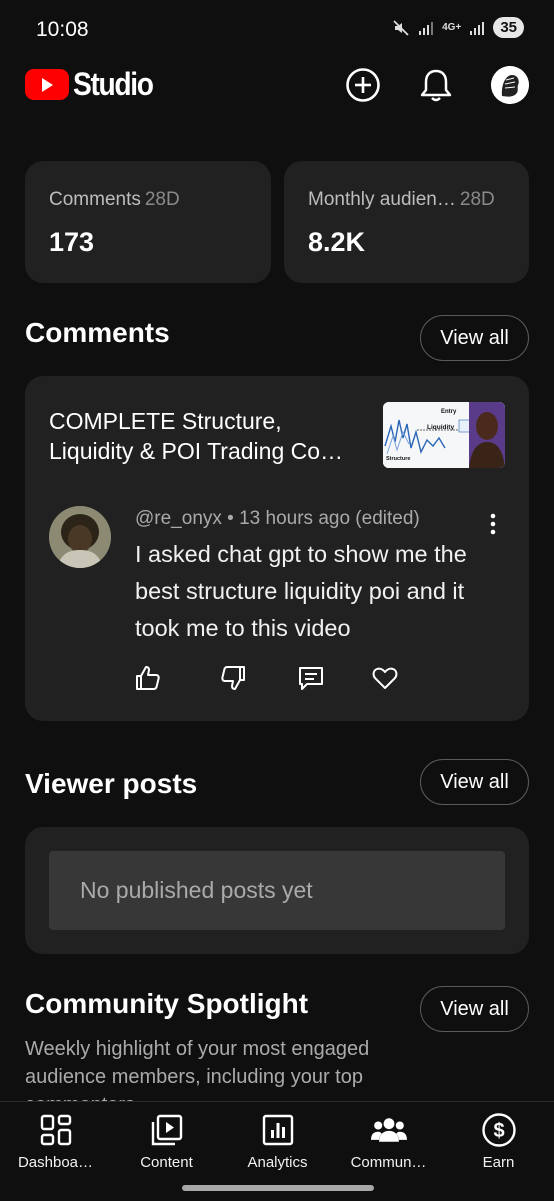  Describe the element at coordinates (277, 86) in the screenshot. I see `app-header: Studio` at that location.